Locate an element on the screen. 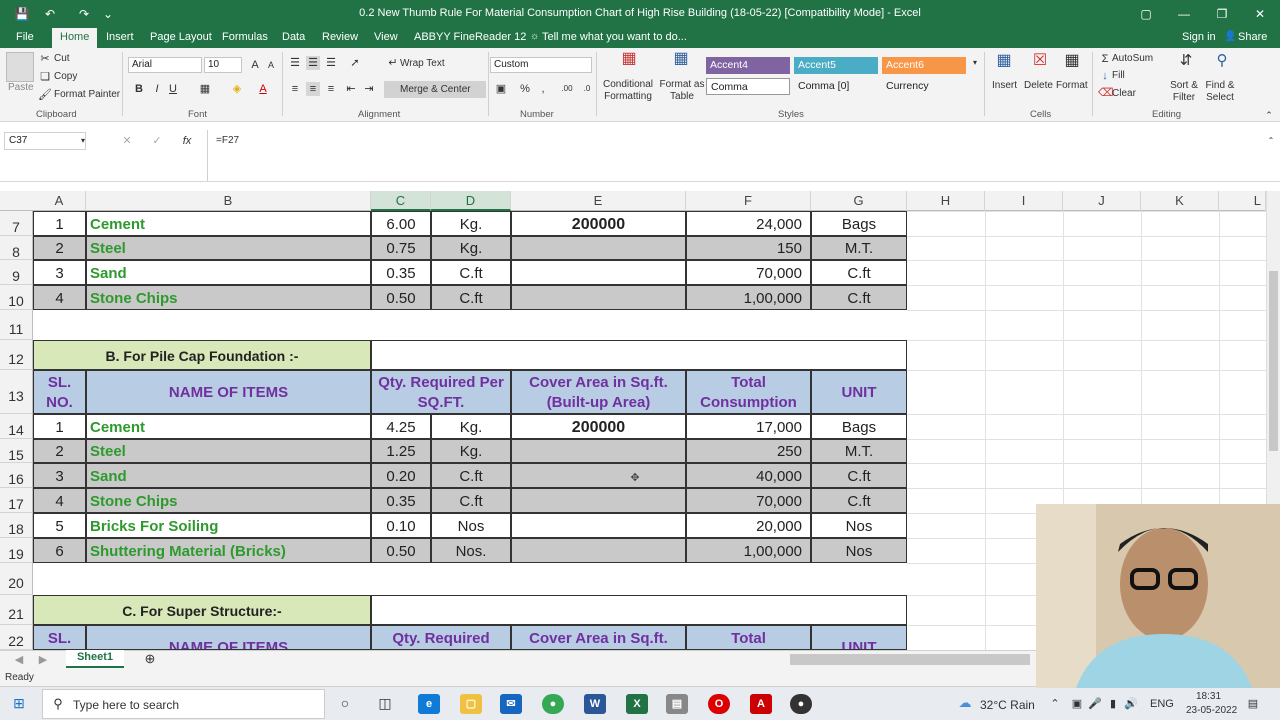  merge-center-button: Merge & Center is located at coordinates (435, 89).